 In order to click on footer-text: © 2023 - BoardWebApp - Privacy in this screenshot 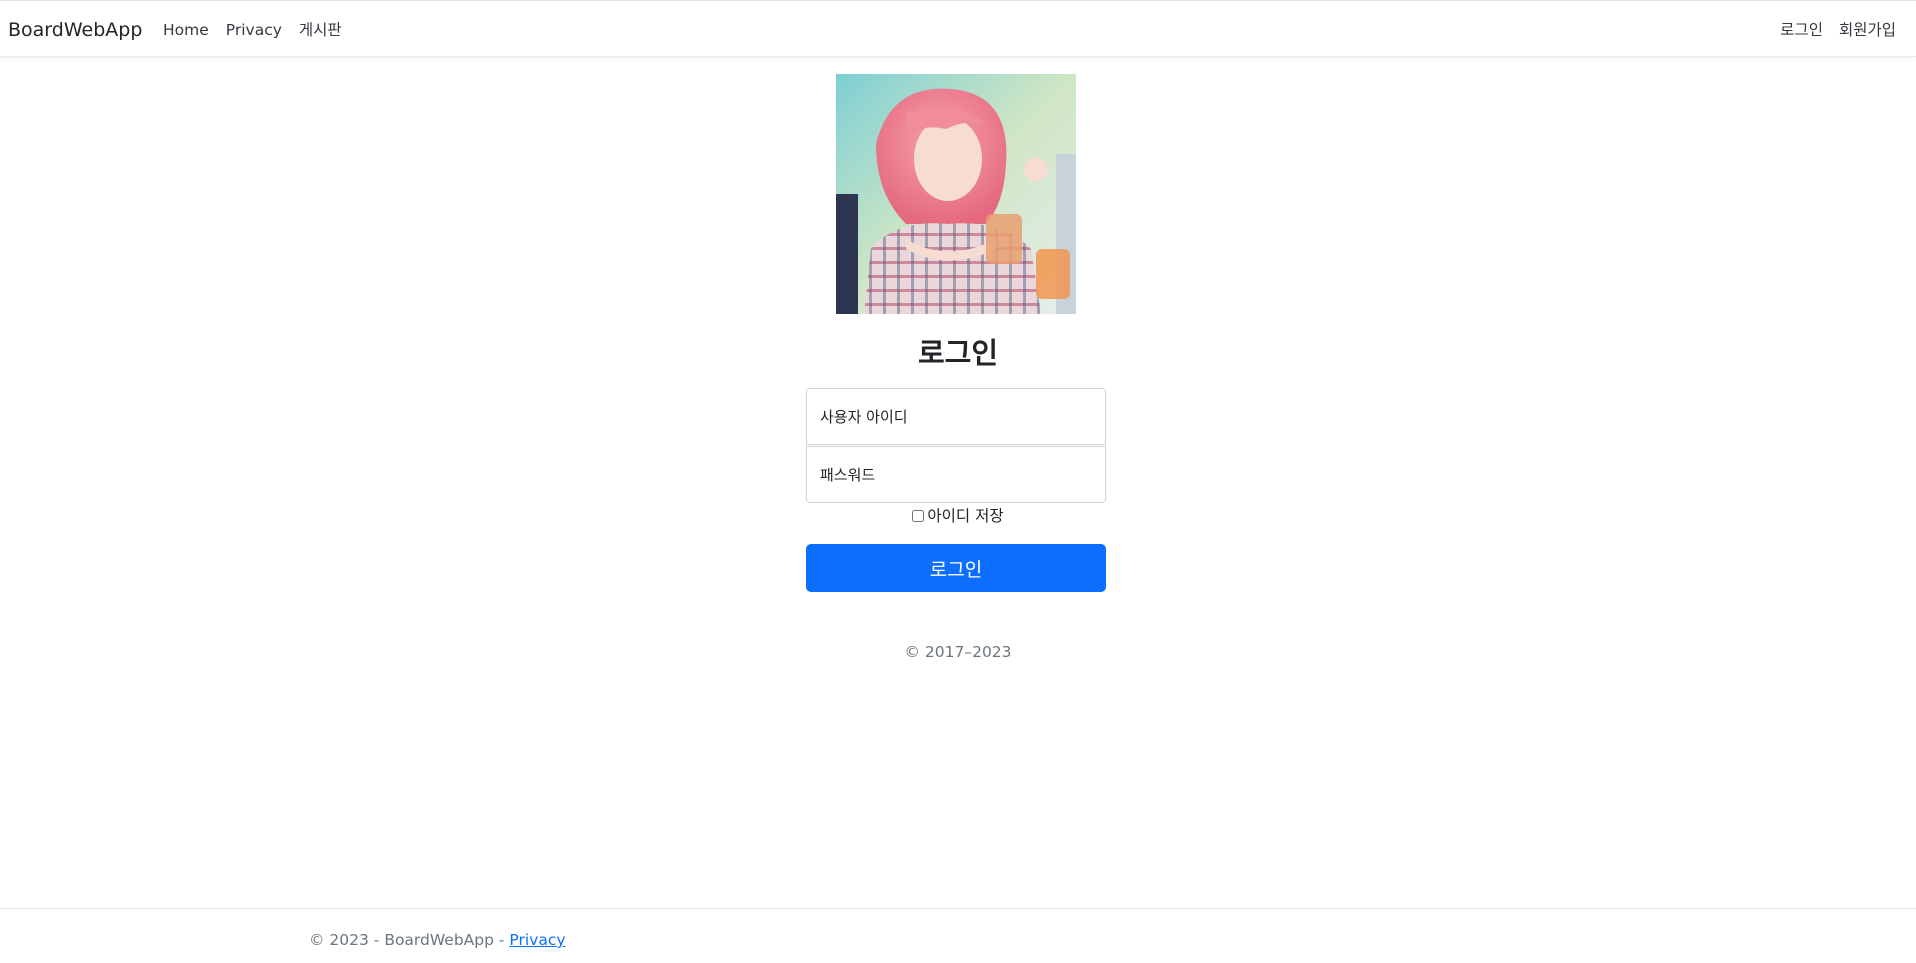, I will do `click(437, 940)`.